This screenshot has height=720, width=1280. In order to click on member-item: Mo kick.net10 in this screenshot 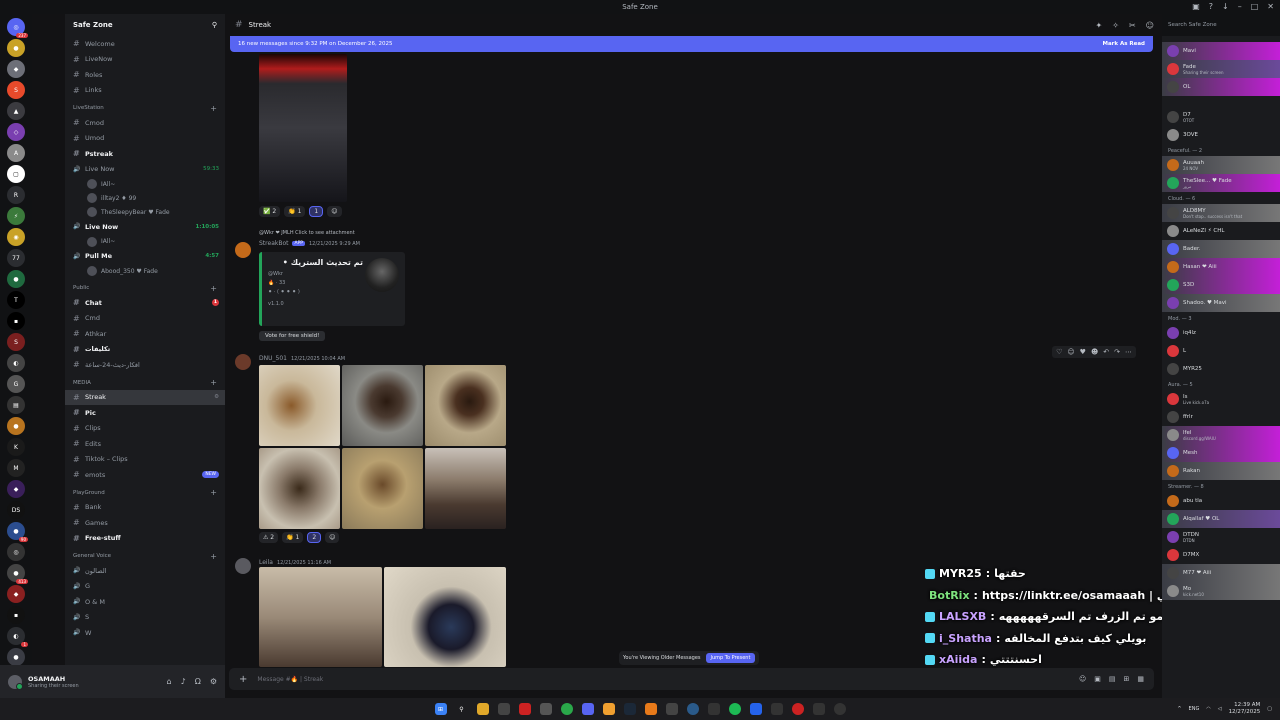, I will do `click(1221, 591)`.